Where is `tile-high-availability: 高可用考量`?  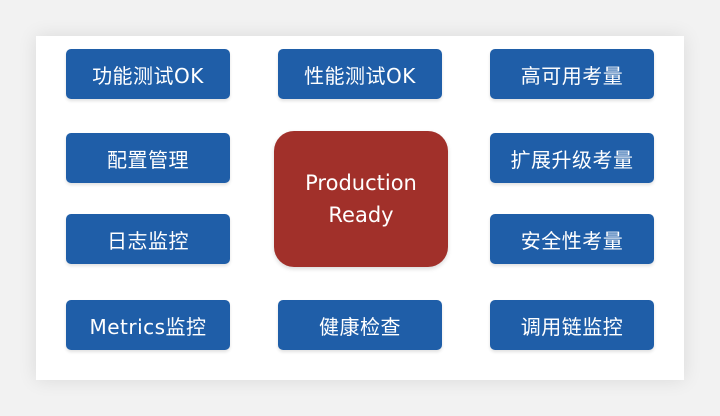
tile-high-availability: 高可用考量 is located at coordinates (572, 74).